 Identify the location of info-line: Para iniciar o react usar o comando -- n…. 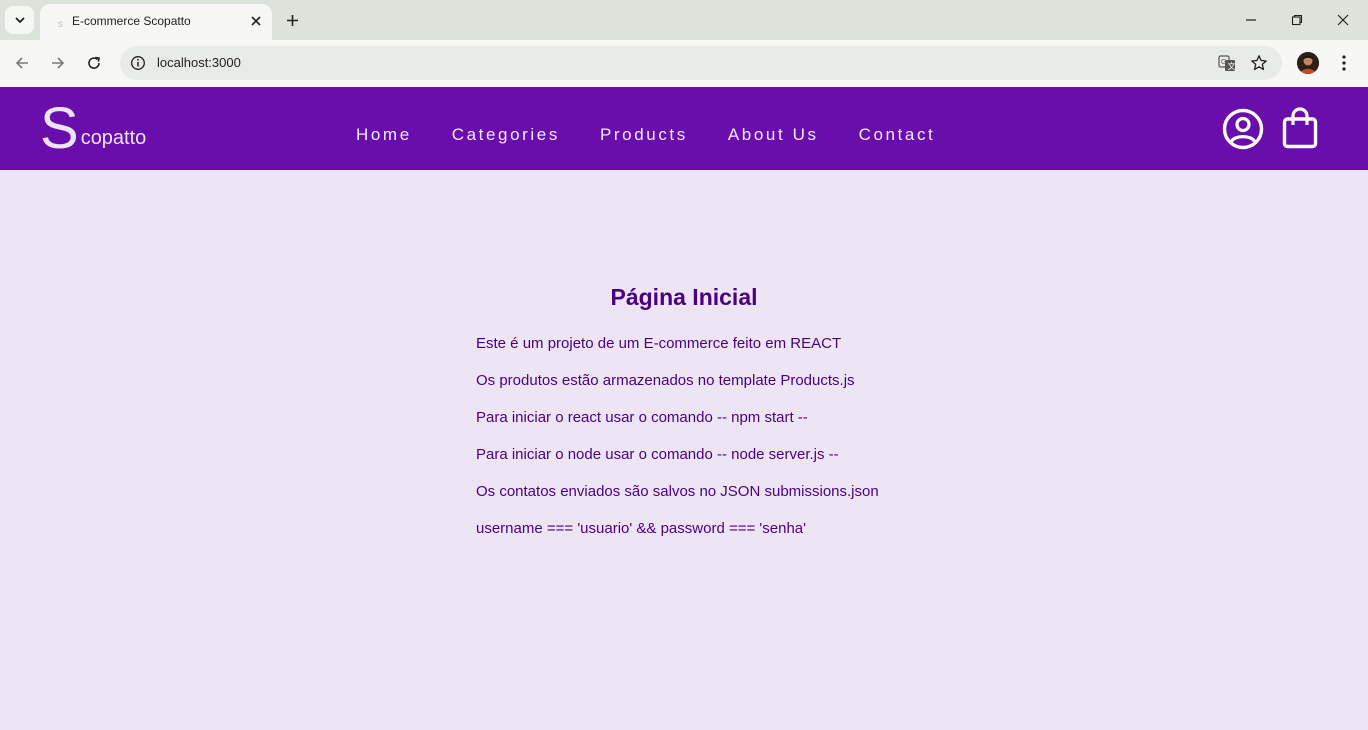
(642, 417).